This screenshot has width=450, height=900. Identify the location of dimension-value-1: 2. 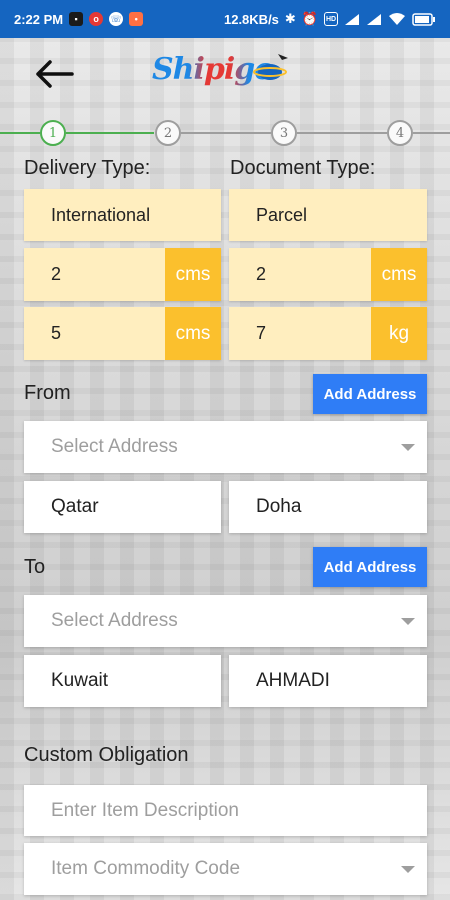
(56, 274).